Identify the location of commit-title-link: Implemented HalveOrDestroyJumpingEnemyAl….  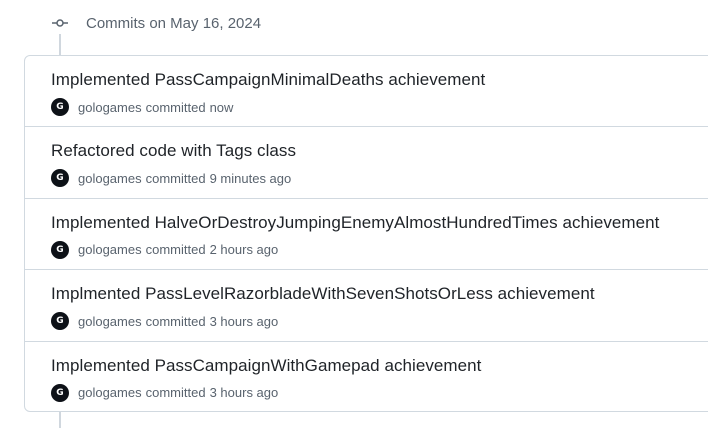
(379, 223).